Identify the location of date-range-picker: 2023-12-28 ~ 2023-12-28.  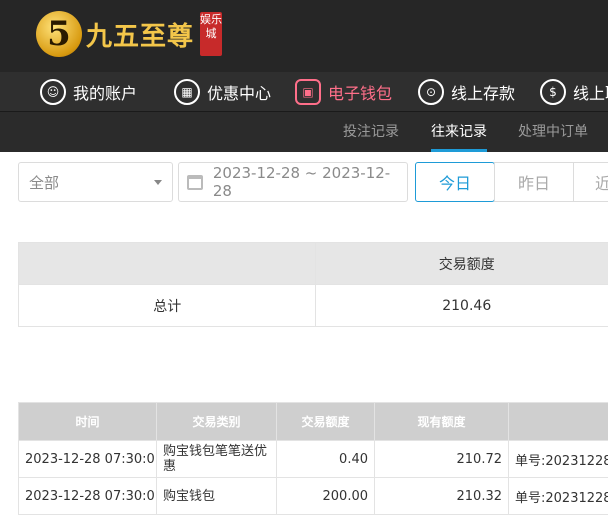
(293, 182).